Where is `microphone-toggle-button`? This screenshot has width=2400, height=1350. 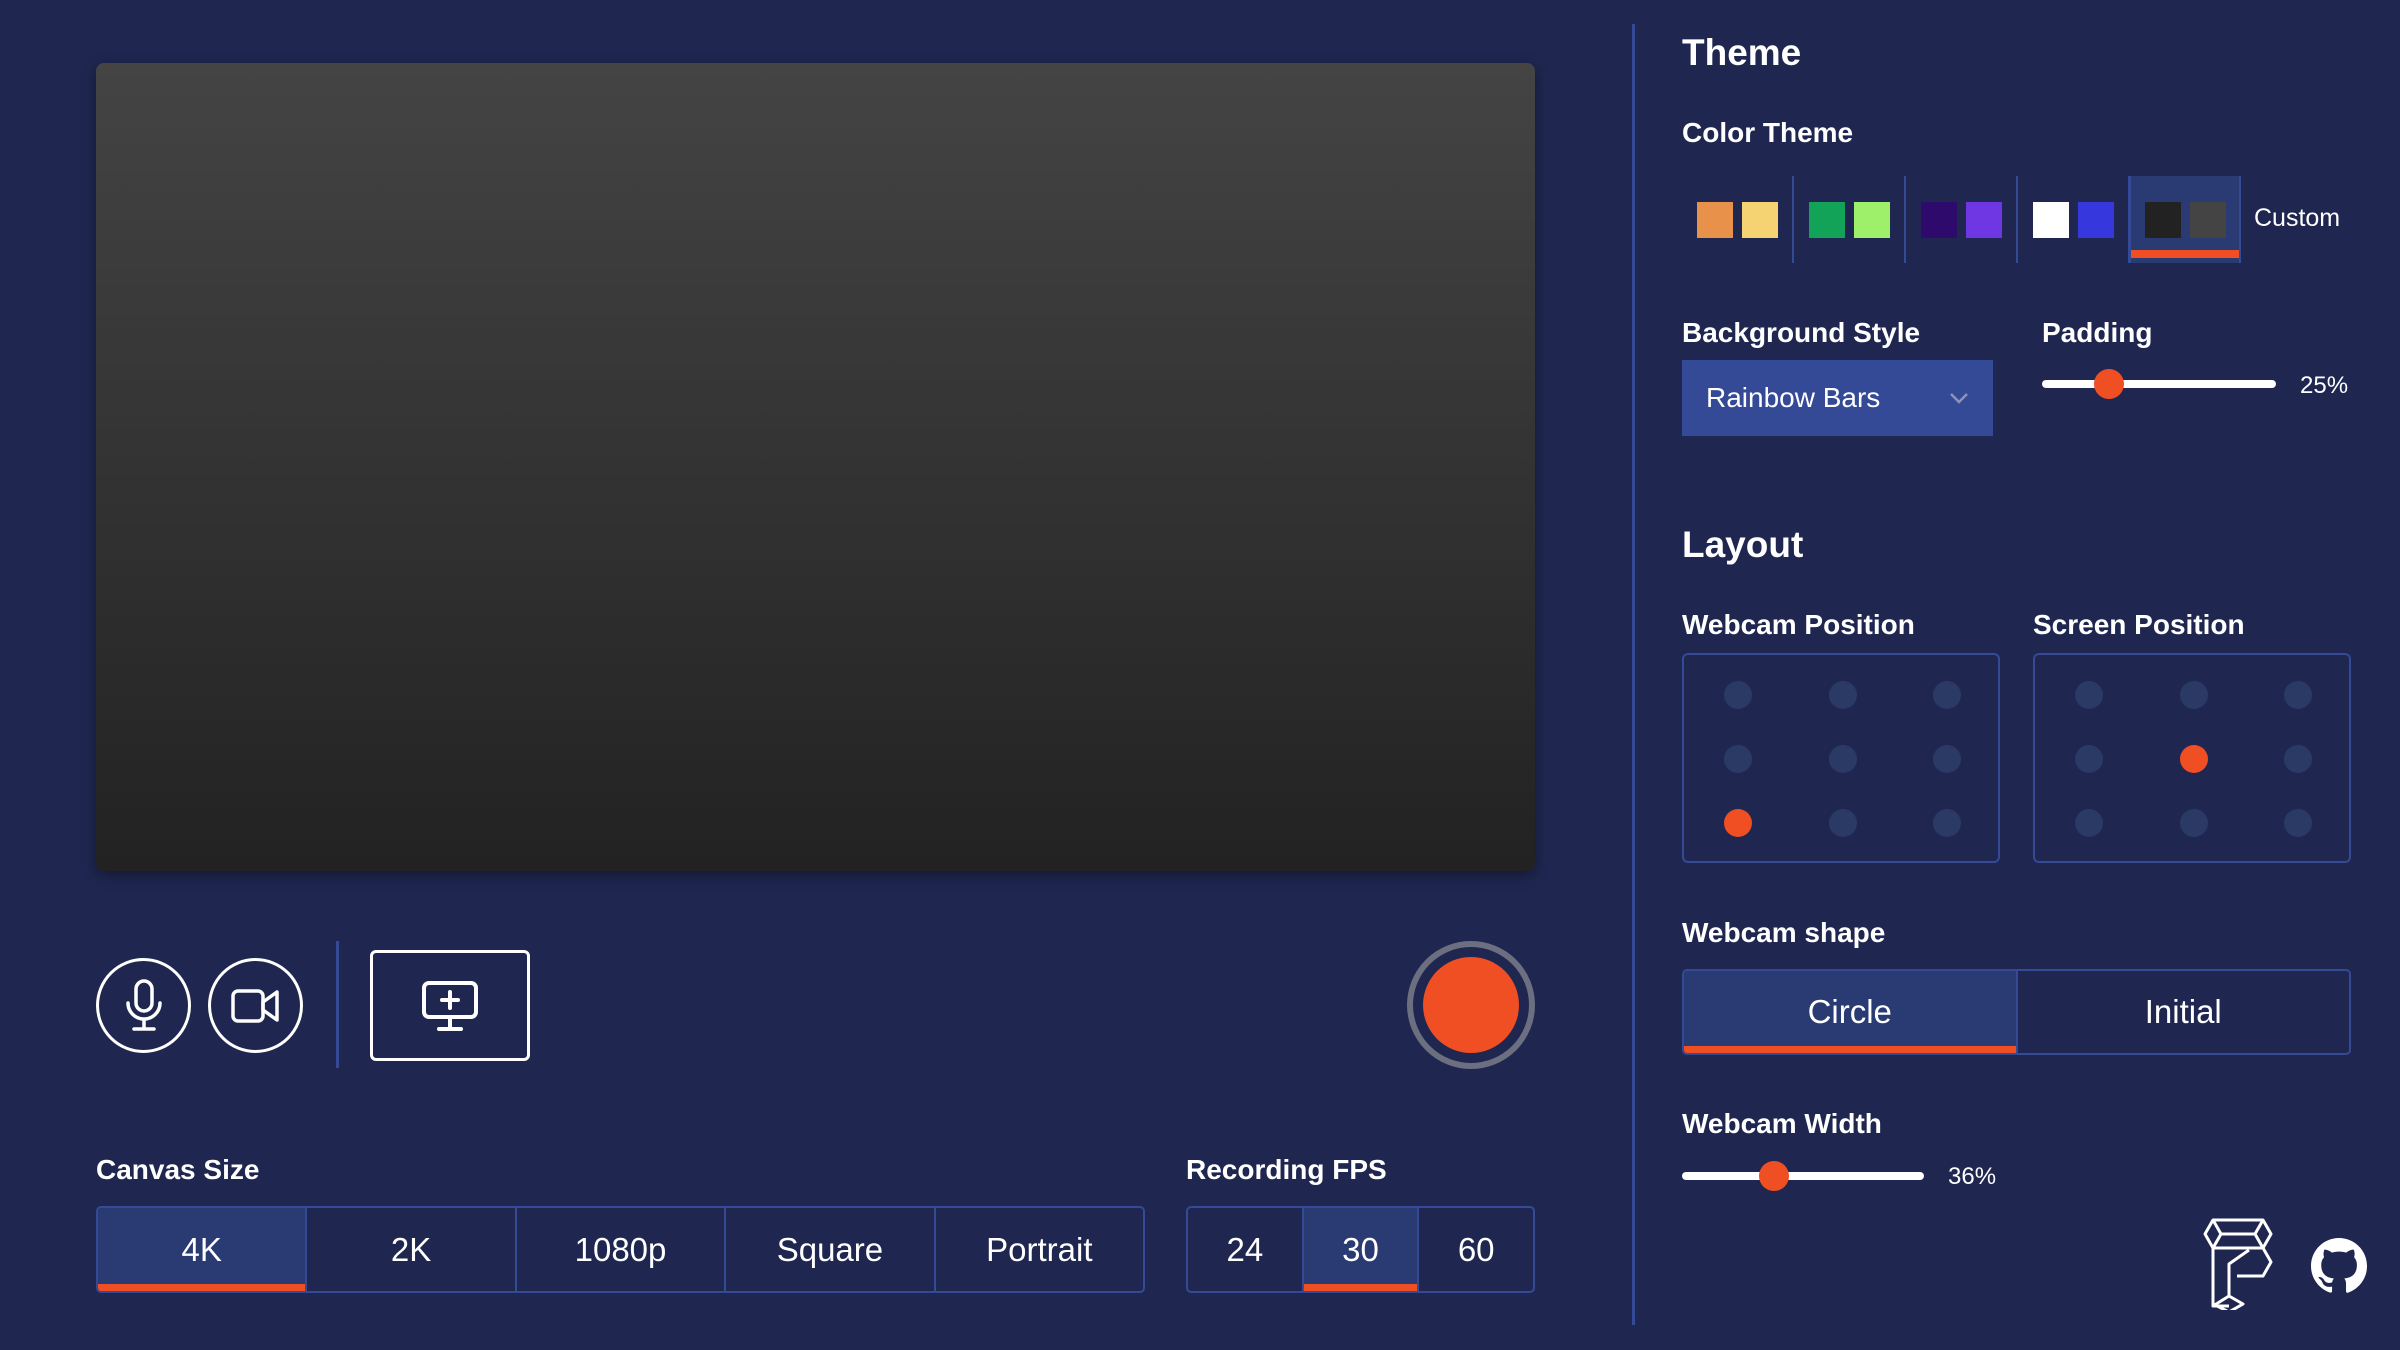 microphone-toggle-button is located at coordinates (143, 1005).